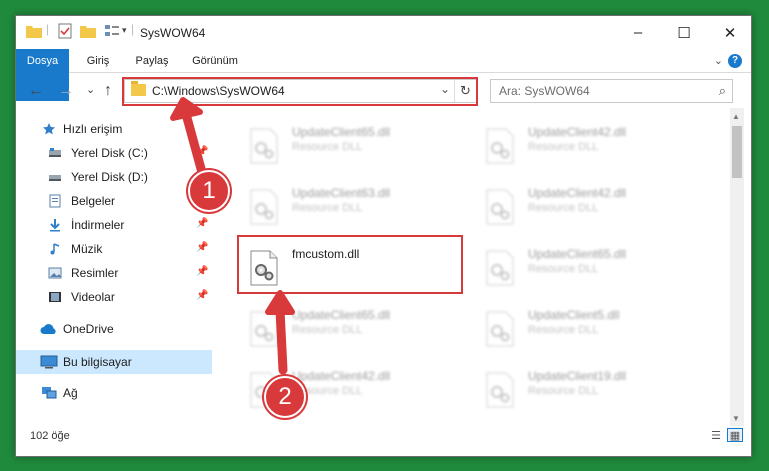 The image size is (769, 471). Describe the element at coordinates (718, 60) in the screenshot. I see `expand-ribbon-icon: ⌄` at that location.